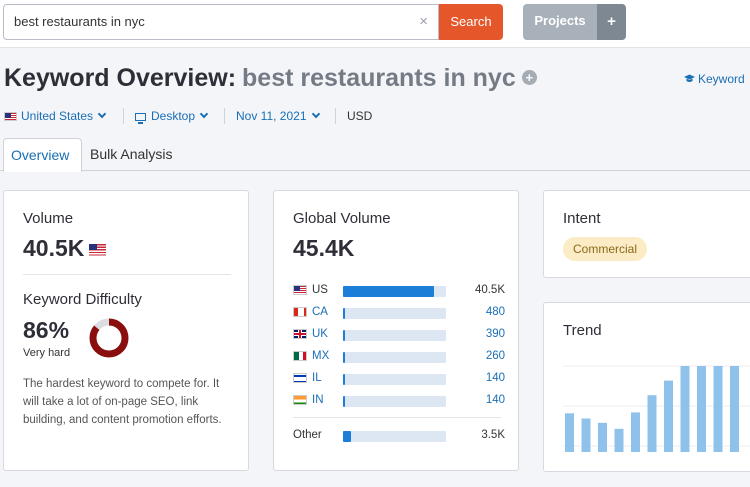 Image resolution: width=750 pixels, height=487 pixels. What do you see at coordinates (42, 155) in the screenshot?
I see `tab-overview: Overview` at bounding box center [42, 155].